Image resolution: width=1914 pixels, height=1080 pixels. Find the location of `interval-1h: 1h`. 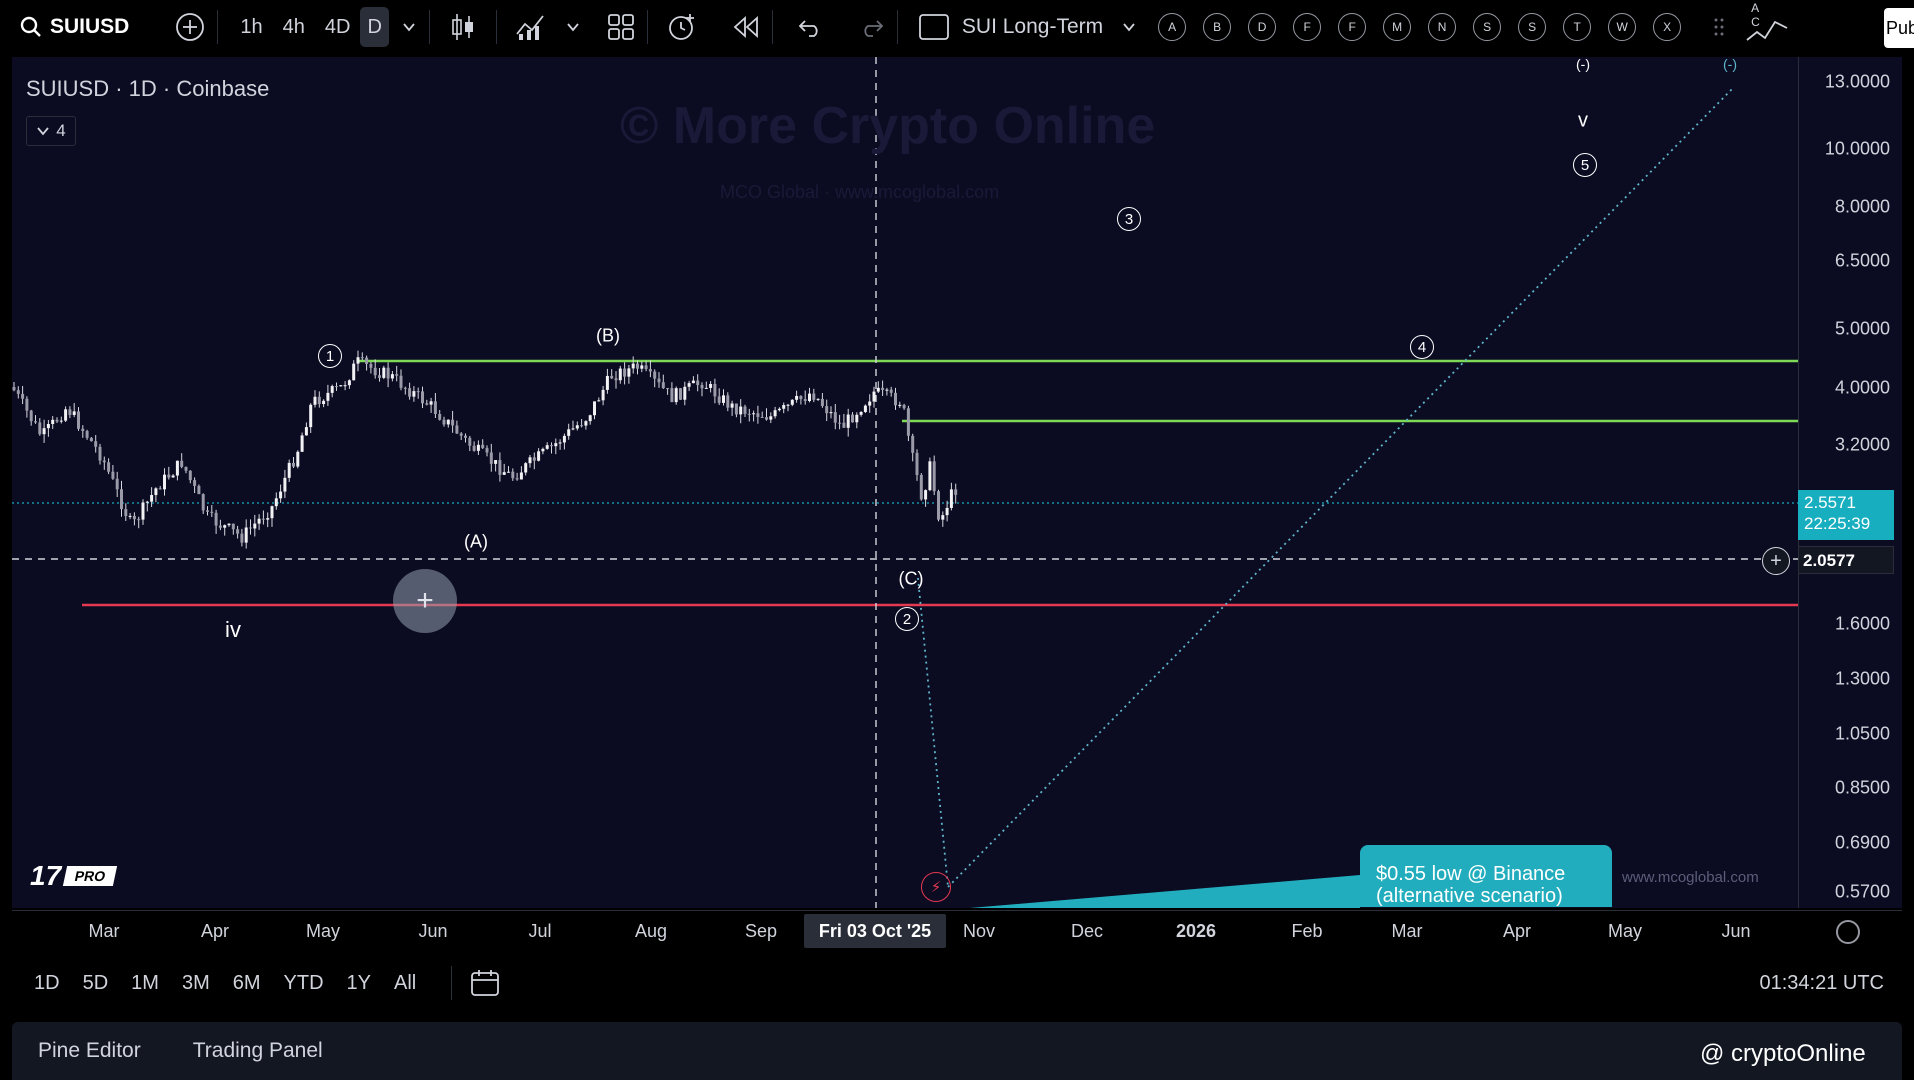

interval-1h: 1h is located at coordinates (251, 27).